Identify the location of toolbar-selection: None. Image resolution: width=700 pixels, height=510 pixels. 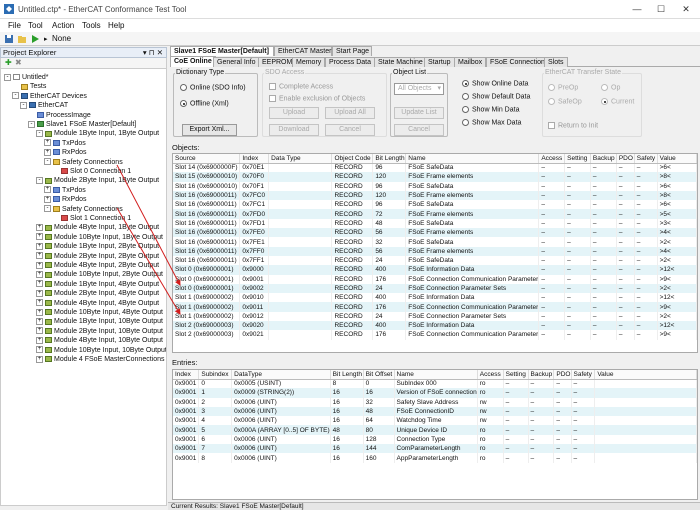
(61, 38).